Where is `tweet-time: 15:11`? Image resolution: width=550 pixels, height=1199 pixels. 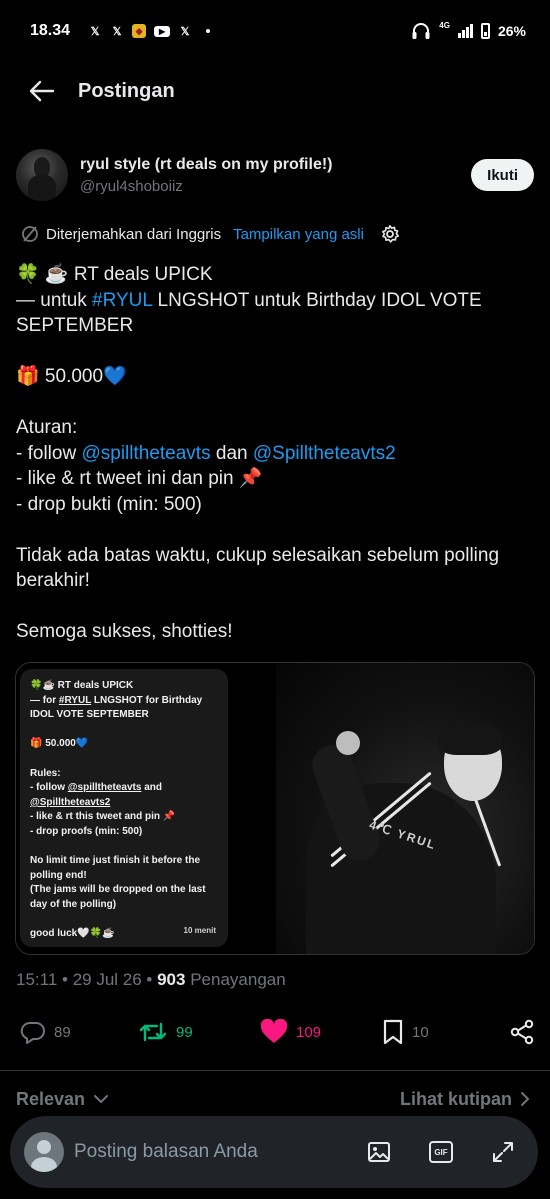
tweet-time: 15:11 is located at coordinates (37, 979).